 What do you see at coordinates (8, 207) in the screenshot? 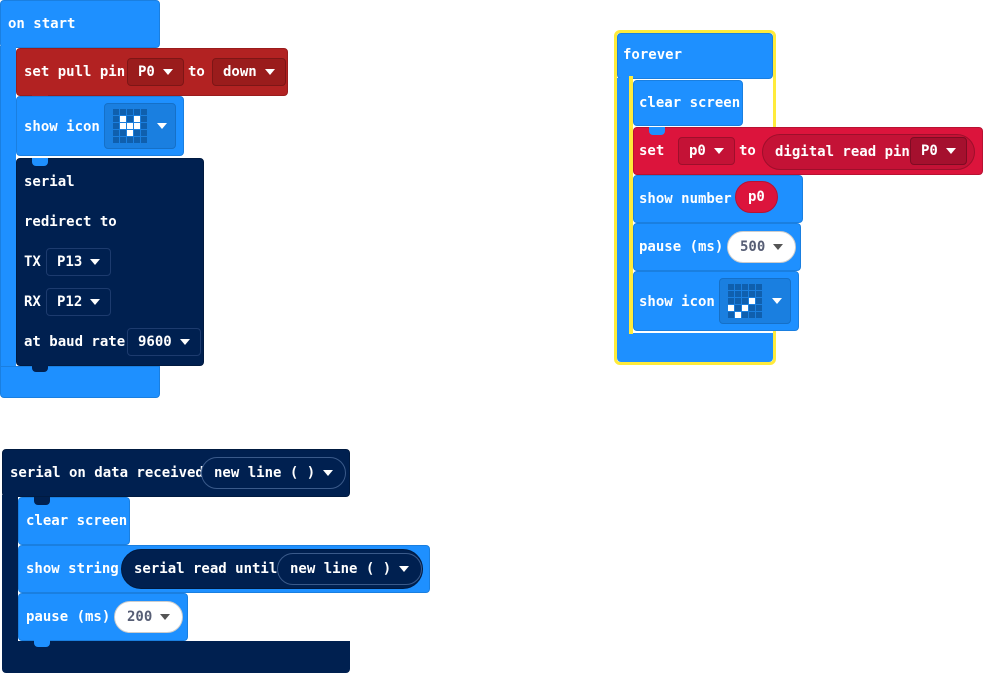
I see `on-start-c-arm` at bounding box center [8, 207].